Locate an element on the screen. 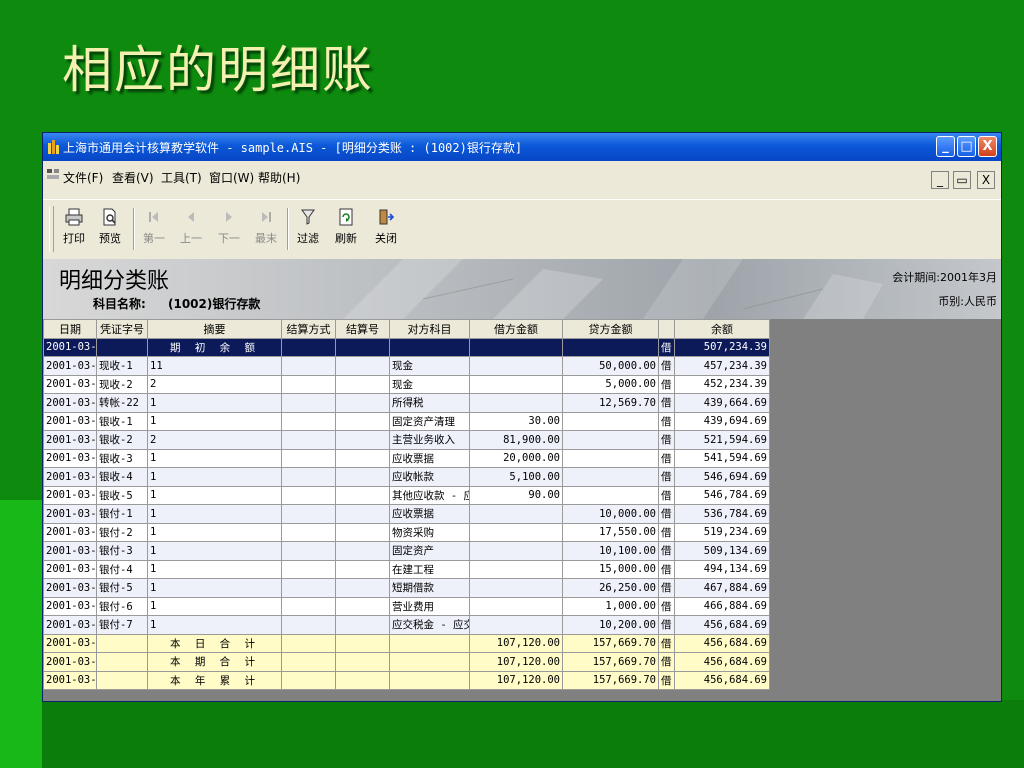  column-header-date: 日期 is located at coordinates (70, 329).